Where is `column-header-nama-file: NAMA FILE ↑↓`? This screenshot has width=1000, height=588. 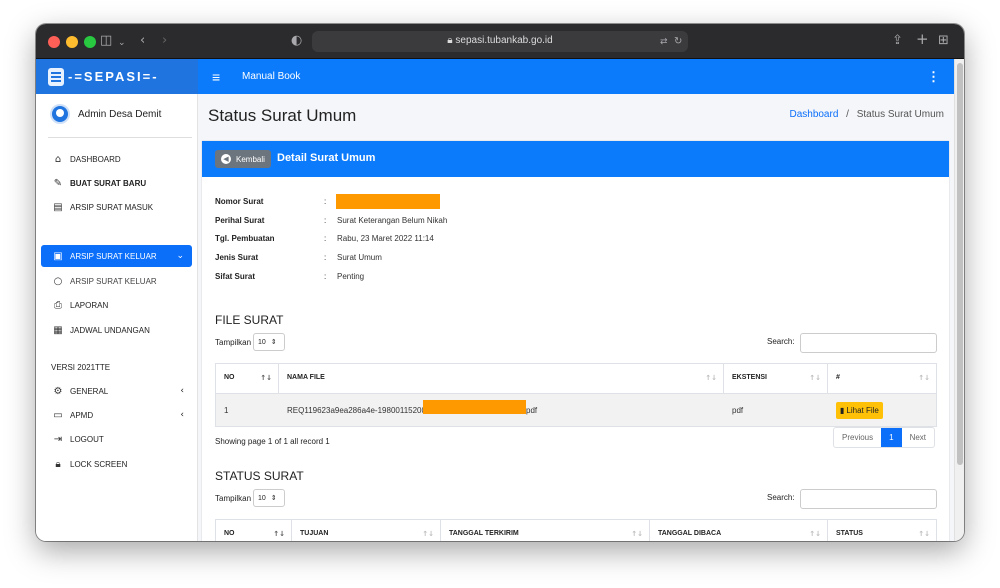 column-header-nama-file: NAMA FILE ↑↓ is located at coordinates (501, 378).